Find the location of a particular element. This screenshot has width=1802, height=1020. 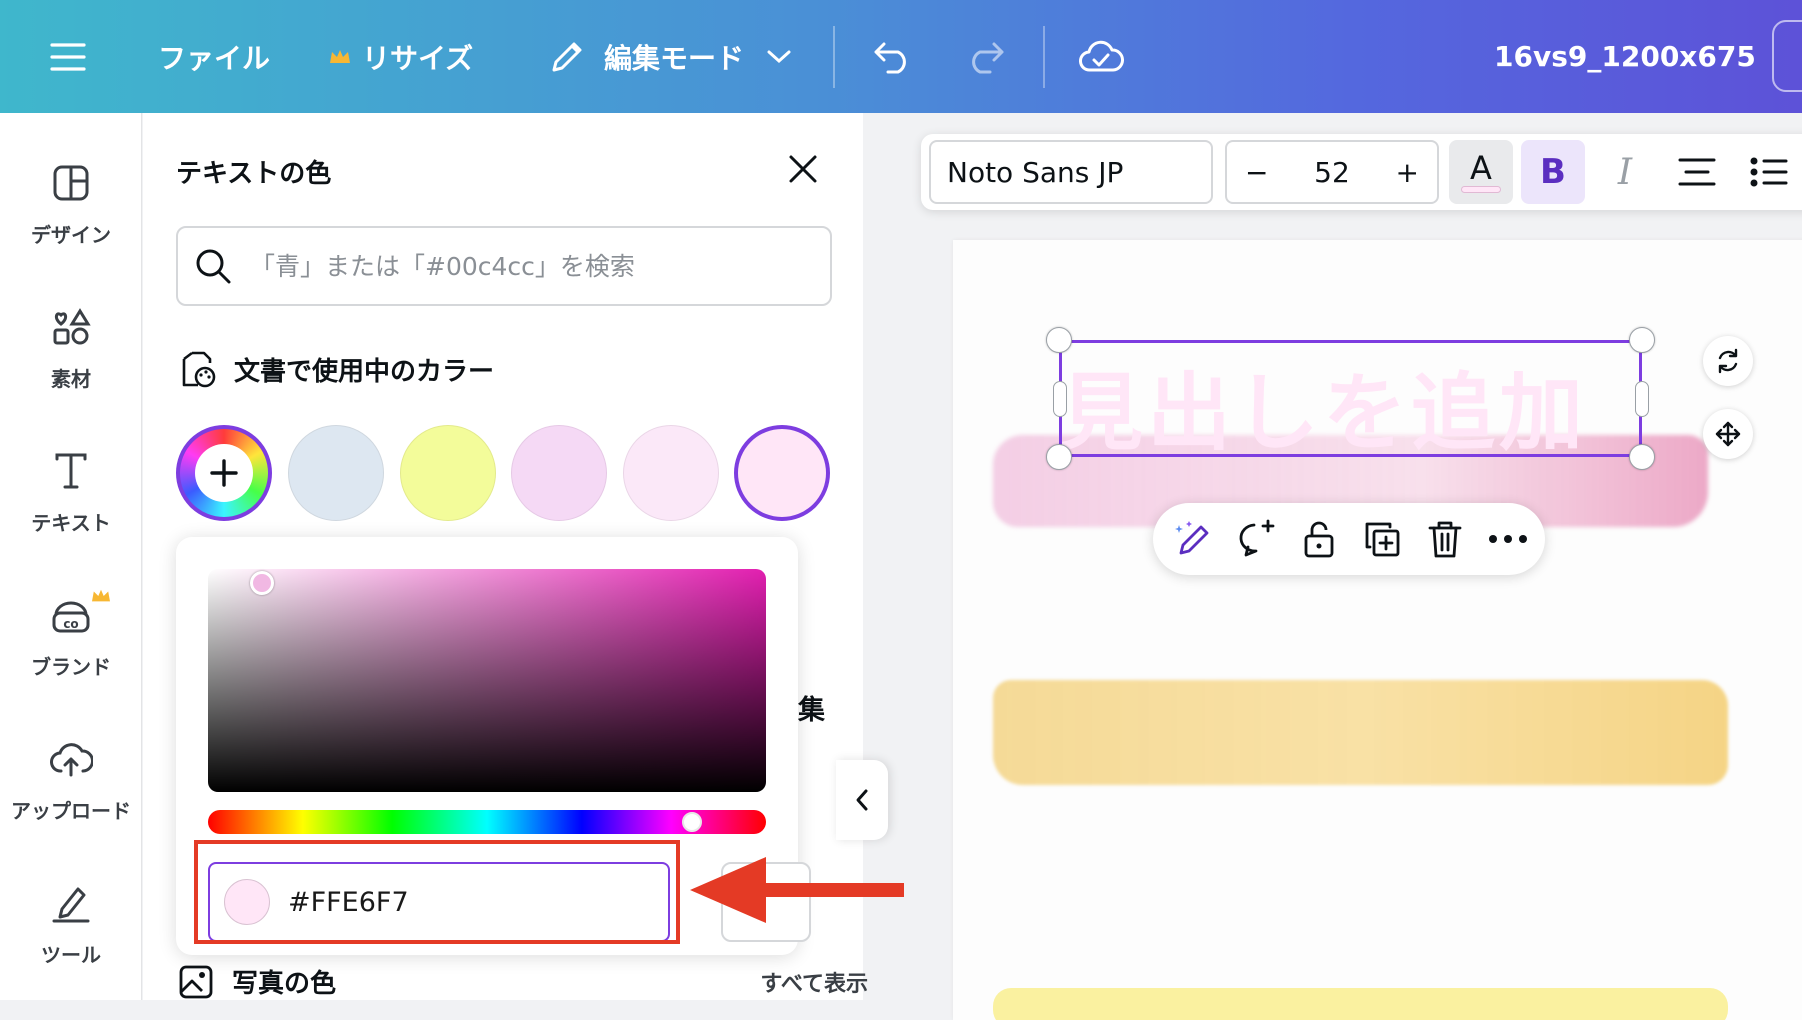

font-family-dropdown: Noto Sans JP is located at coordinates (1071, 172).